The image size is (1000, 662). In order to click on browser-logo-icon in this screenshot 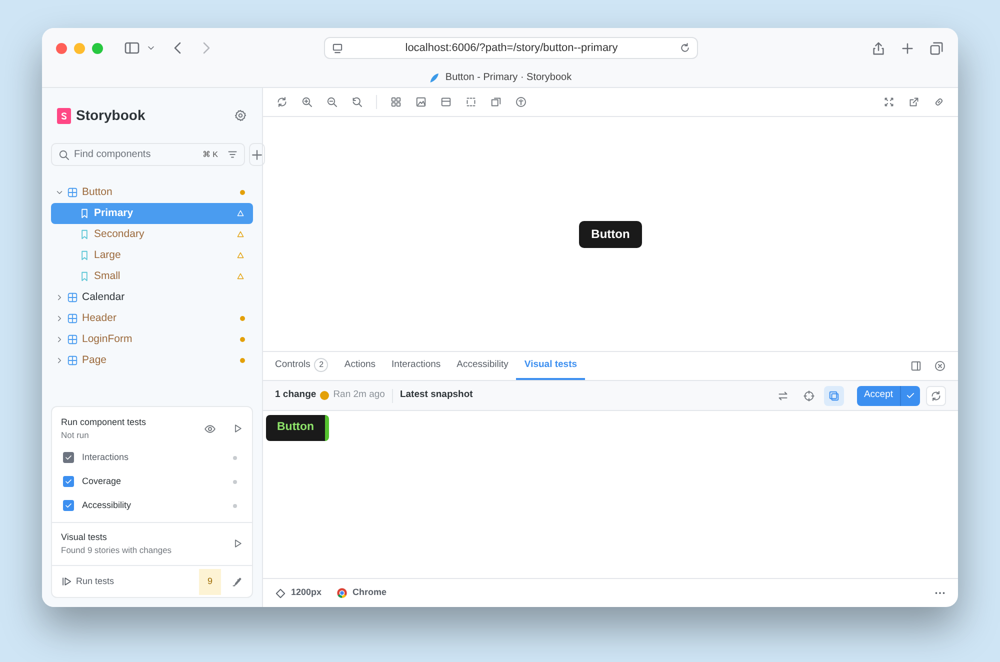, I will do `click(342, 593)`.